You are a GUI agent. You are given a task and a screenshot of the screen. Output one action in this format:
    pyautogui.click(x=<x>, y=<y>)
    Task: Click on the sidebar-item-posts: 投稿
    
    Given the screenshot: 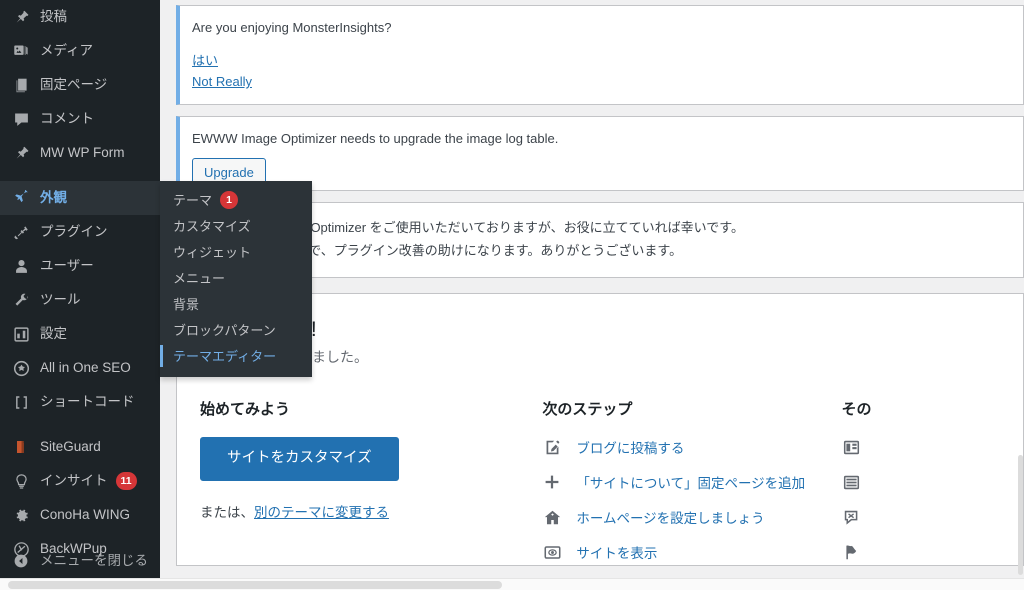 What is the action you would take?
    pyautogui.click(x=80, y=17)
    